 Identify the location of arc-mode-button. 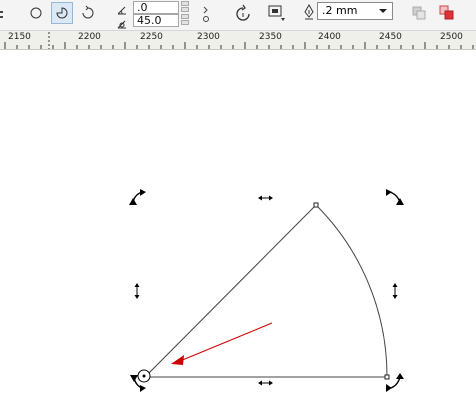
(88, 13).